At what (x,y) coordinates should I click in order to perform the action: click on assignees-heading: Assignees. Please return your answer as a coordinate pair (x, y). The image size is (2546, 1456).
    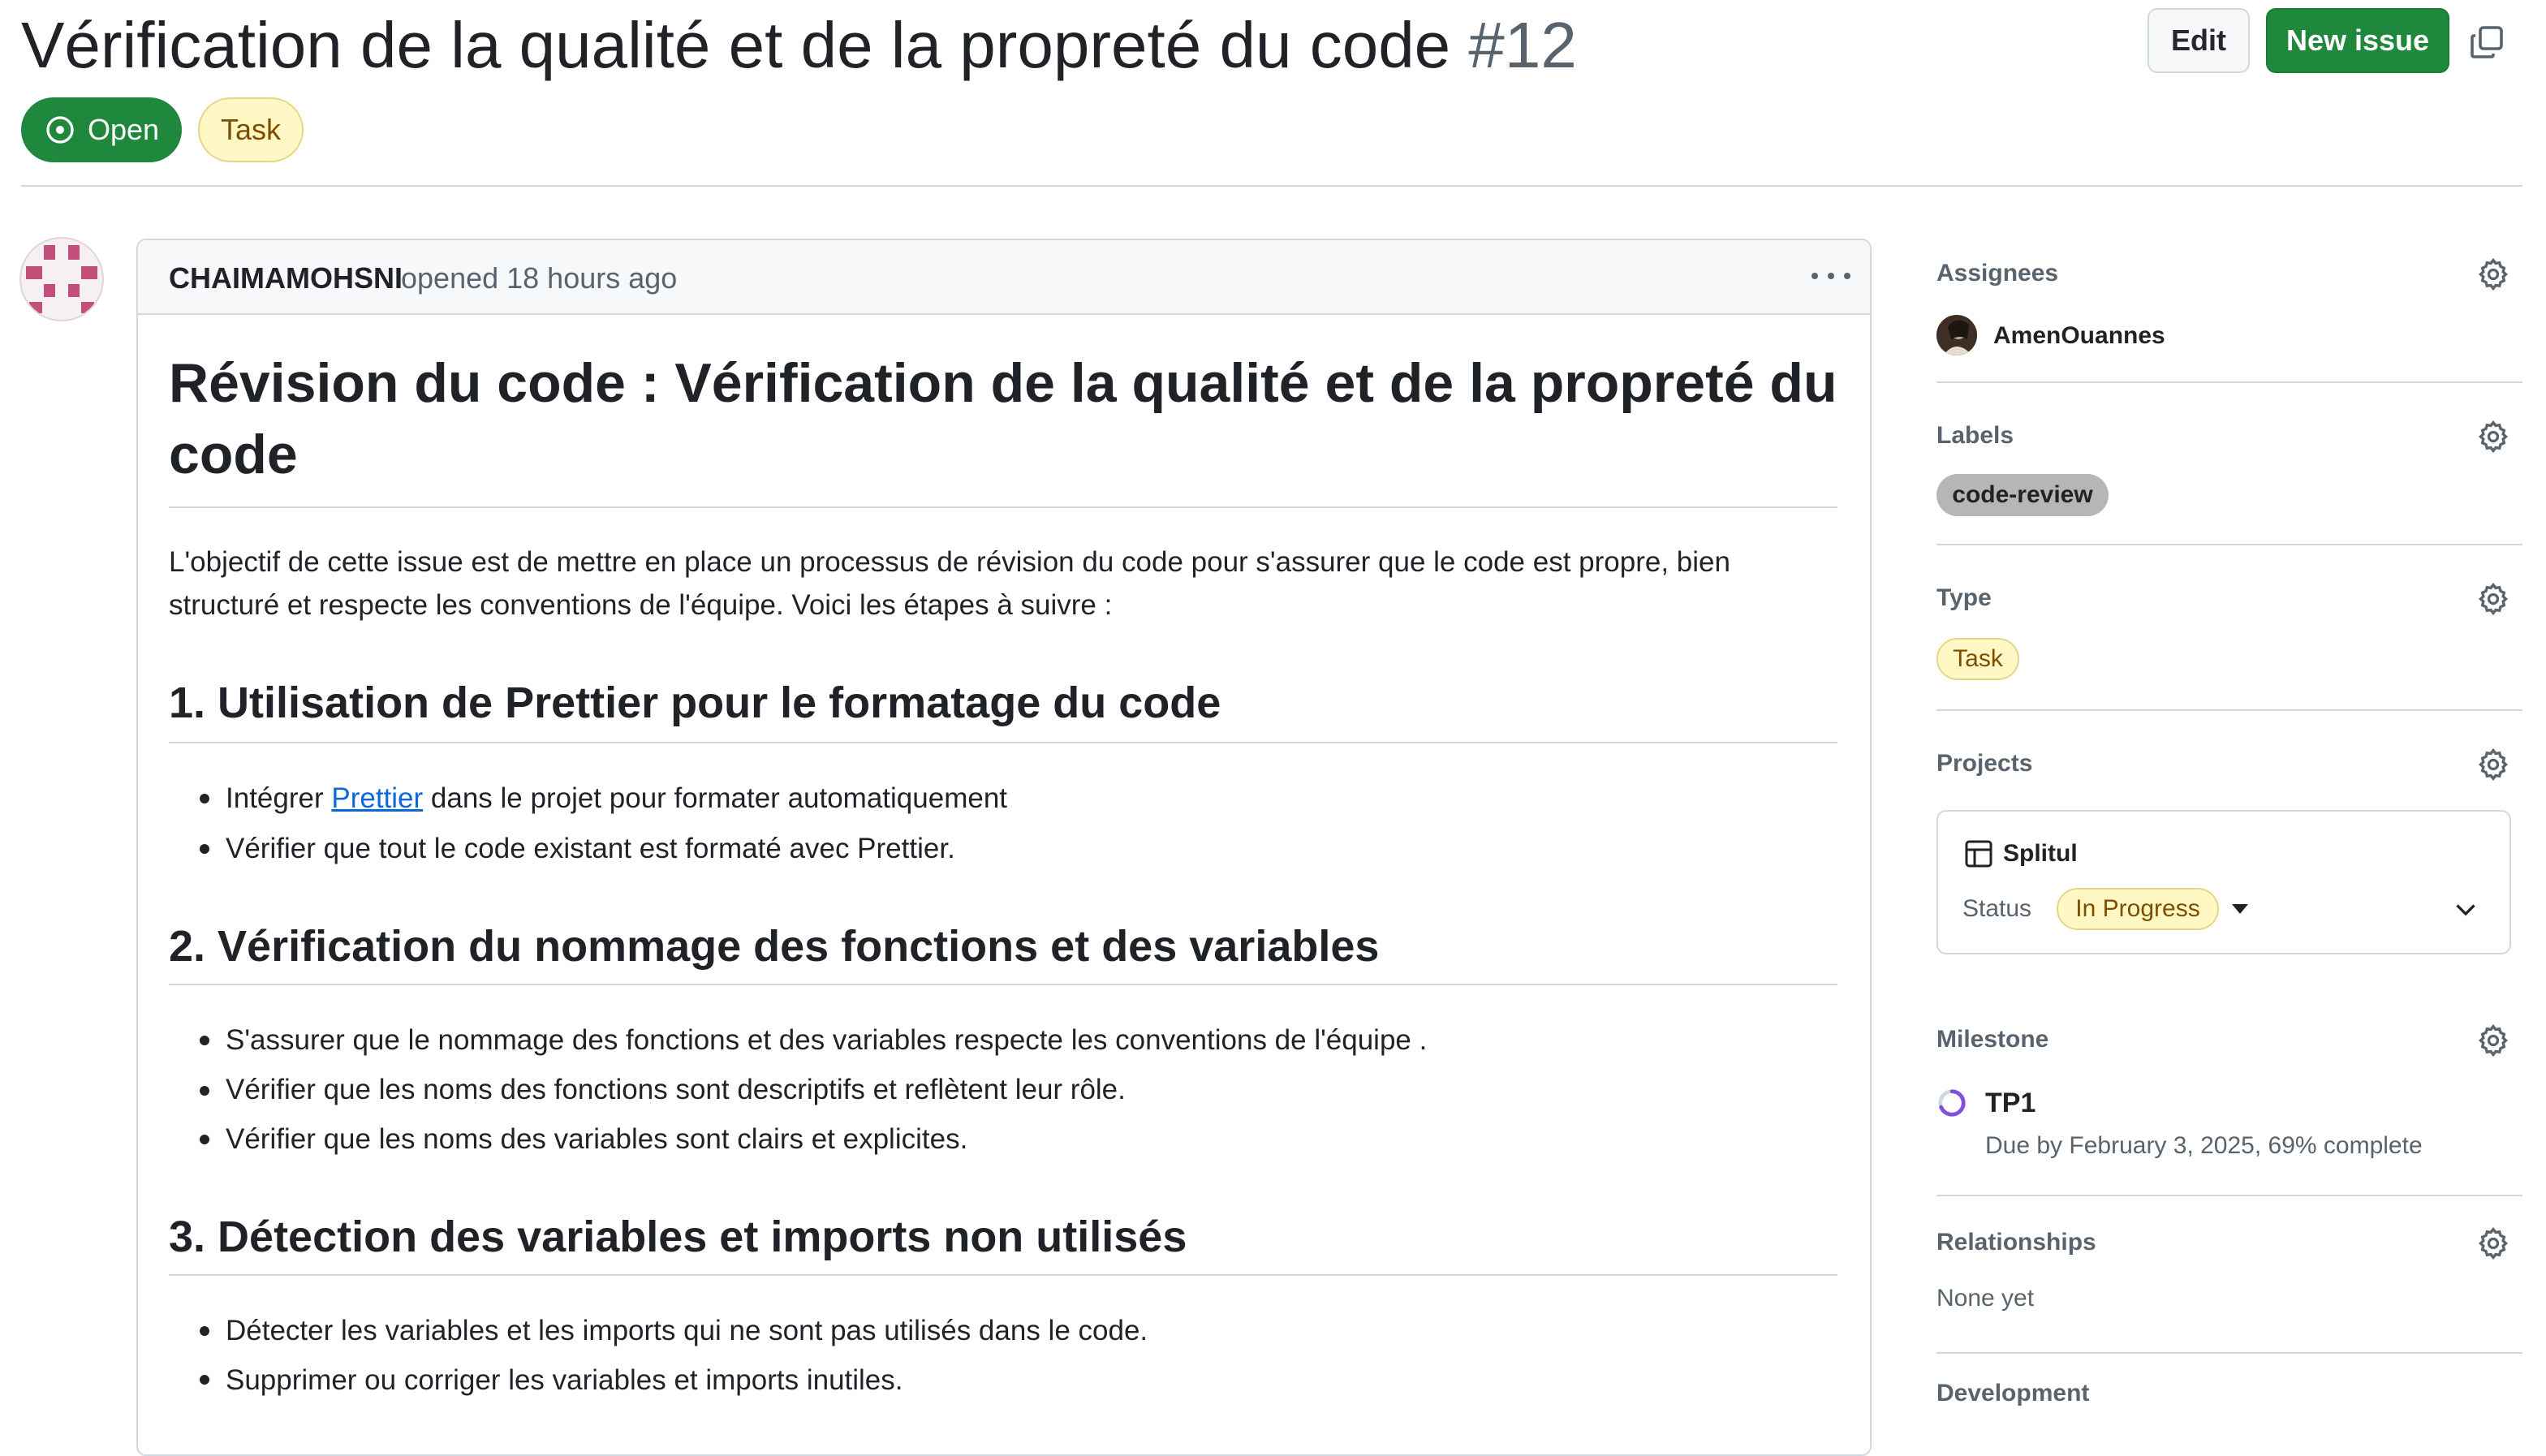
    Looking at the image, I should click on (1997, 273).